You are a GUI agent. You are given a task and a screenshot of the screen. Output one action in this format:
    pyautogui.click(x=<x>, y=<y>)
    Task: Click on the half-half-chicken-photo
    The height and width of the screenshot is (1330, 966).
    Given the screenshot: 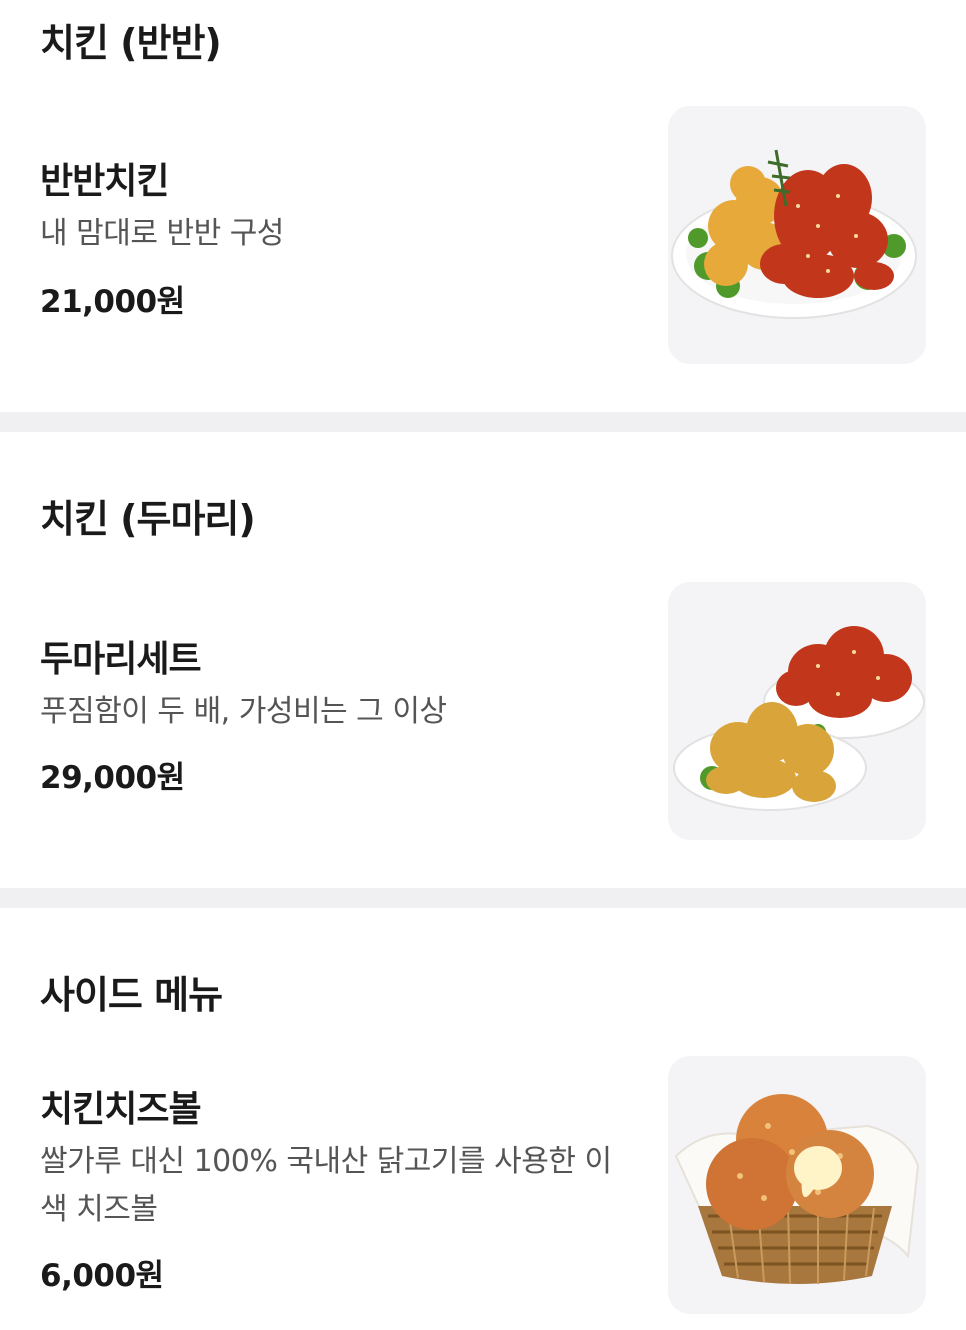 What is the action you would take?
    pyautogui.click(x=797, y=235)
    